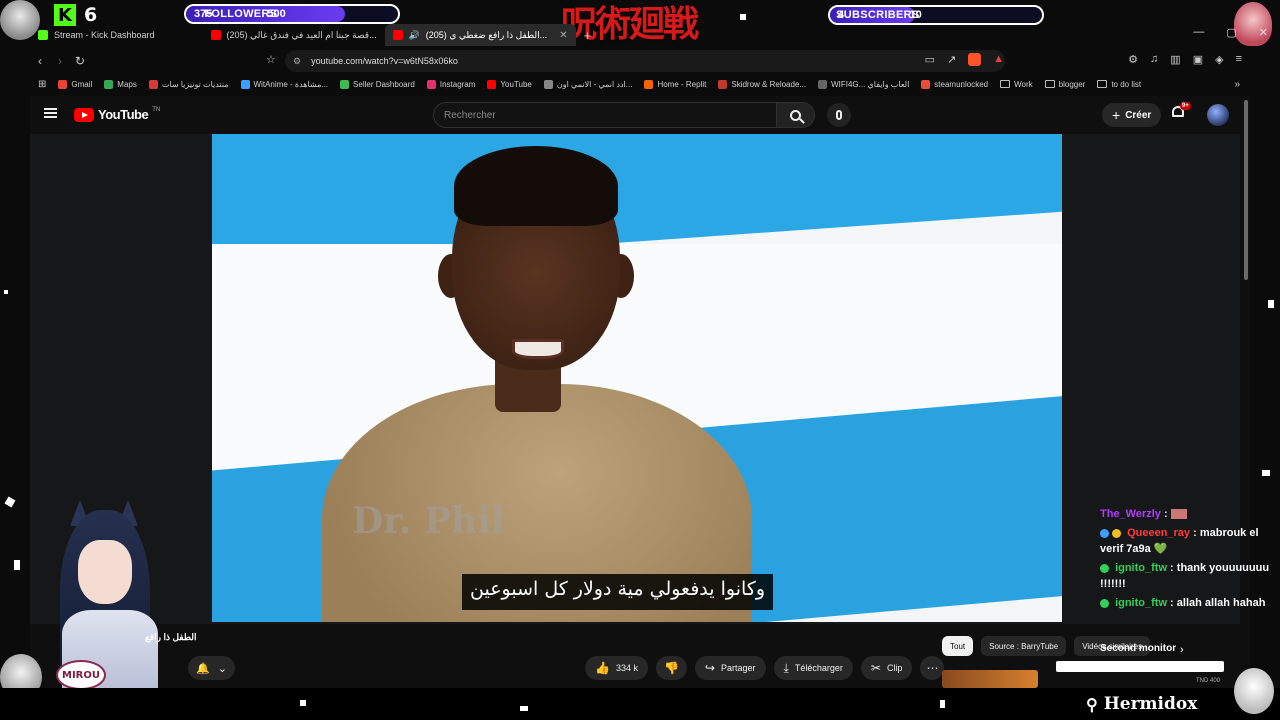 The image size is (1280, 720). I want to click on vtuber-avatar, so click(105, 595).